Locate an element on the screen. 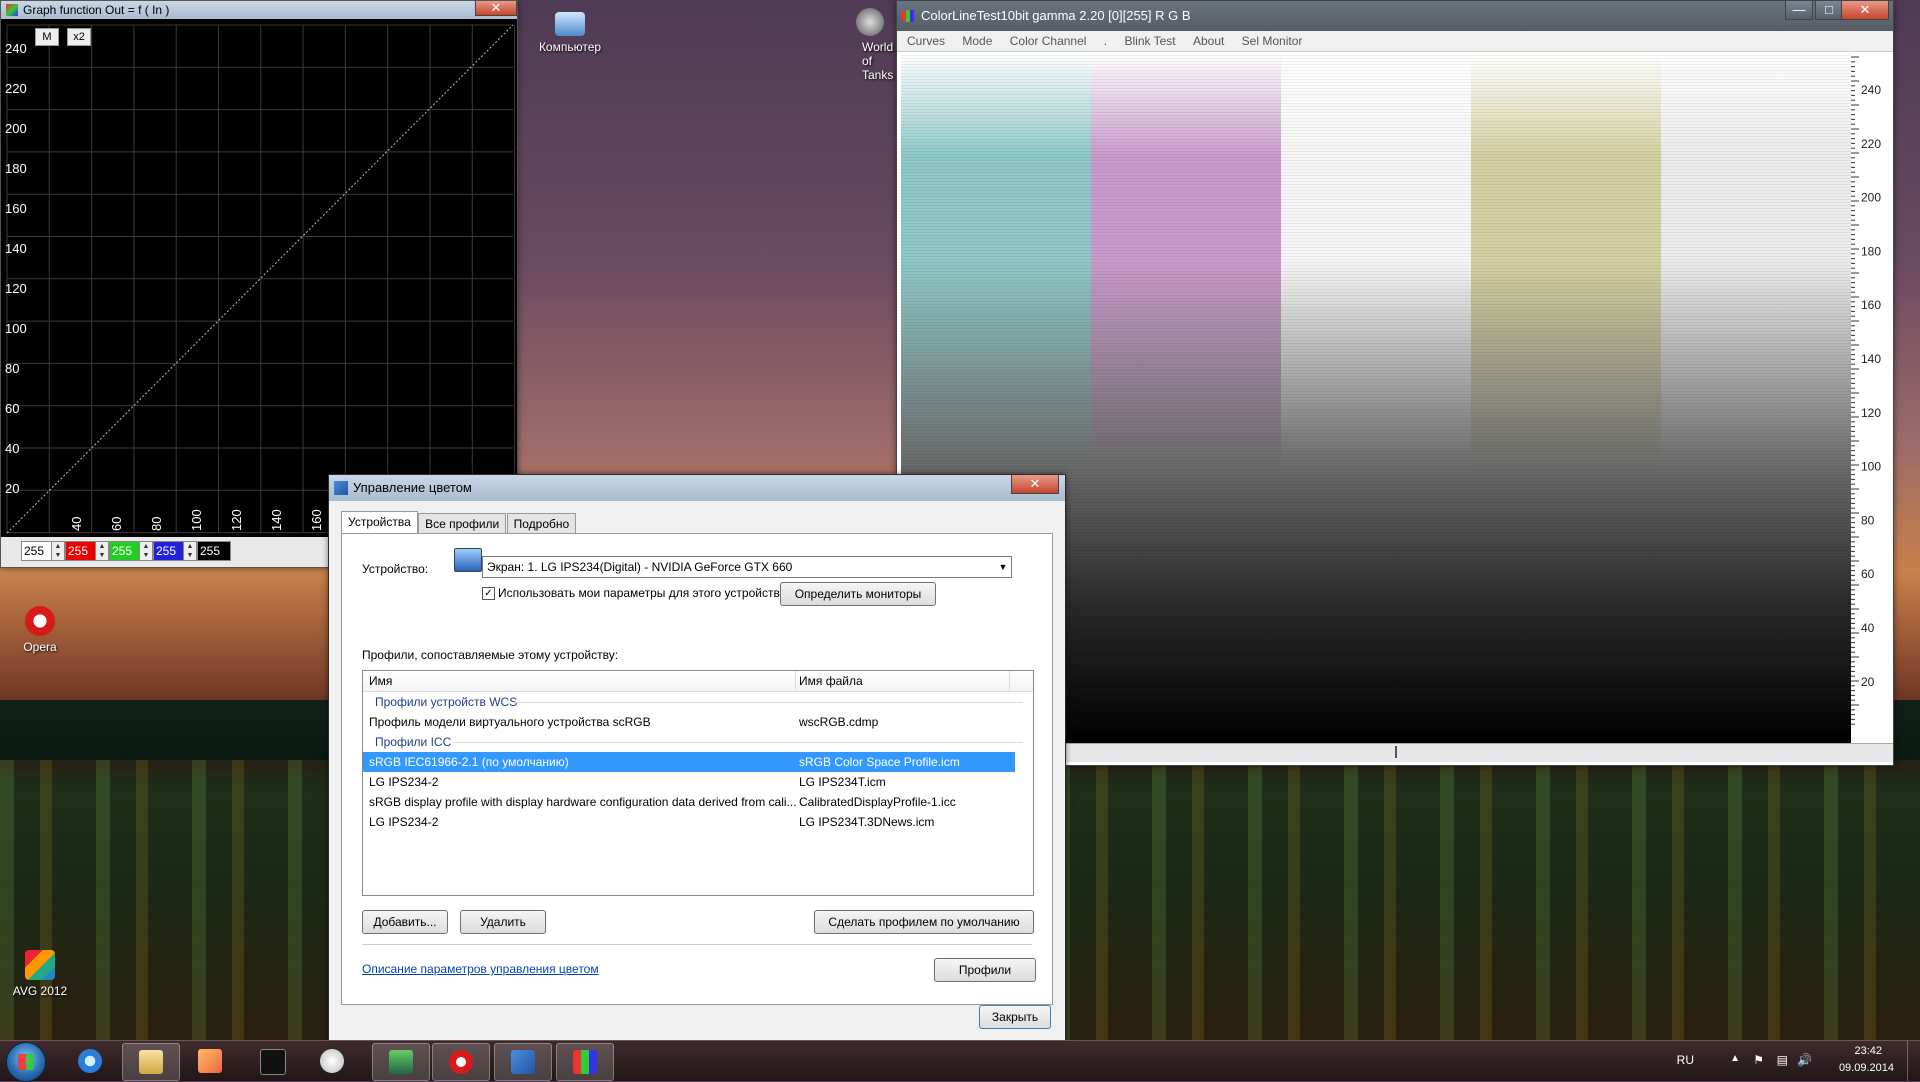 The image size is (1920, 1082). minimize-icon: — is located at coordinates (1799, 9).